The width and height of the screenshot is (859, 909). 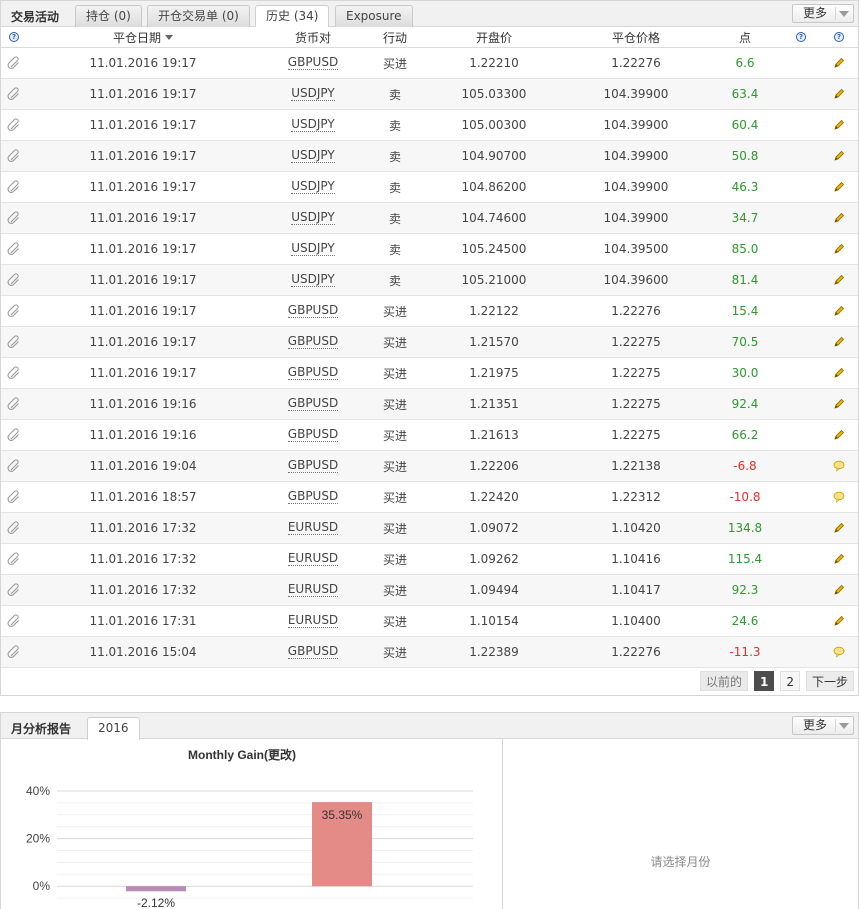 I want to click on y-tick-label: 20%, so click(x=38, y=839).